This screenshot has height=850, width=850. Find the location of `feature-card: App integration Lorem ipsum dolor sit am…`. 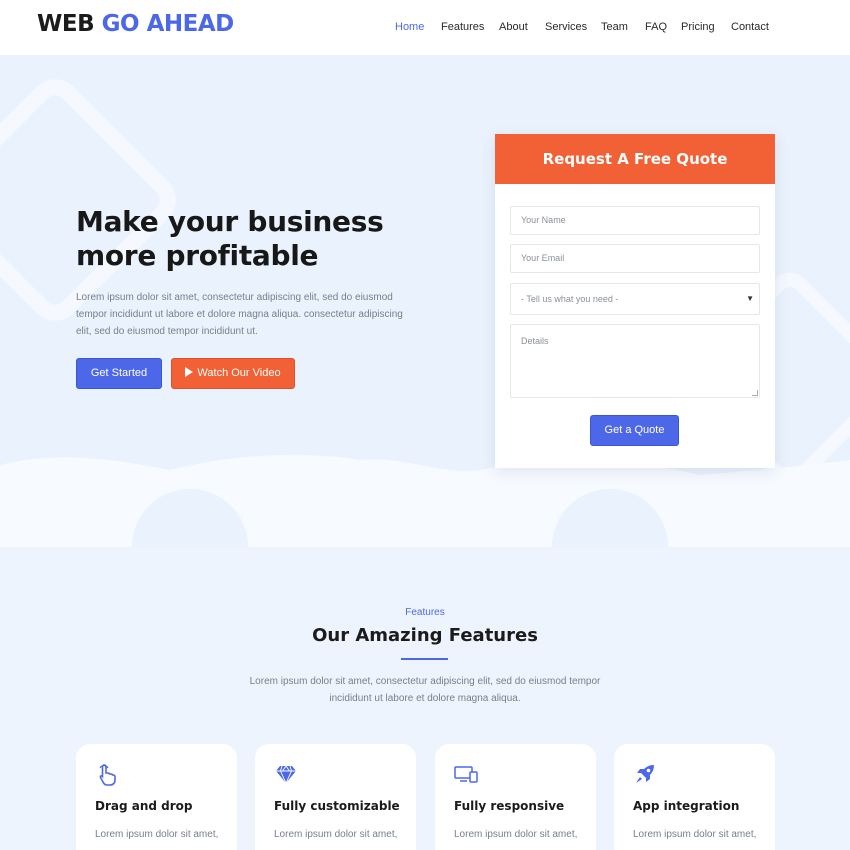

feature-card: App integration Lorem ipsum dolor sit am… is located at coordinates (694, 797).